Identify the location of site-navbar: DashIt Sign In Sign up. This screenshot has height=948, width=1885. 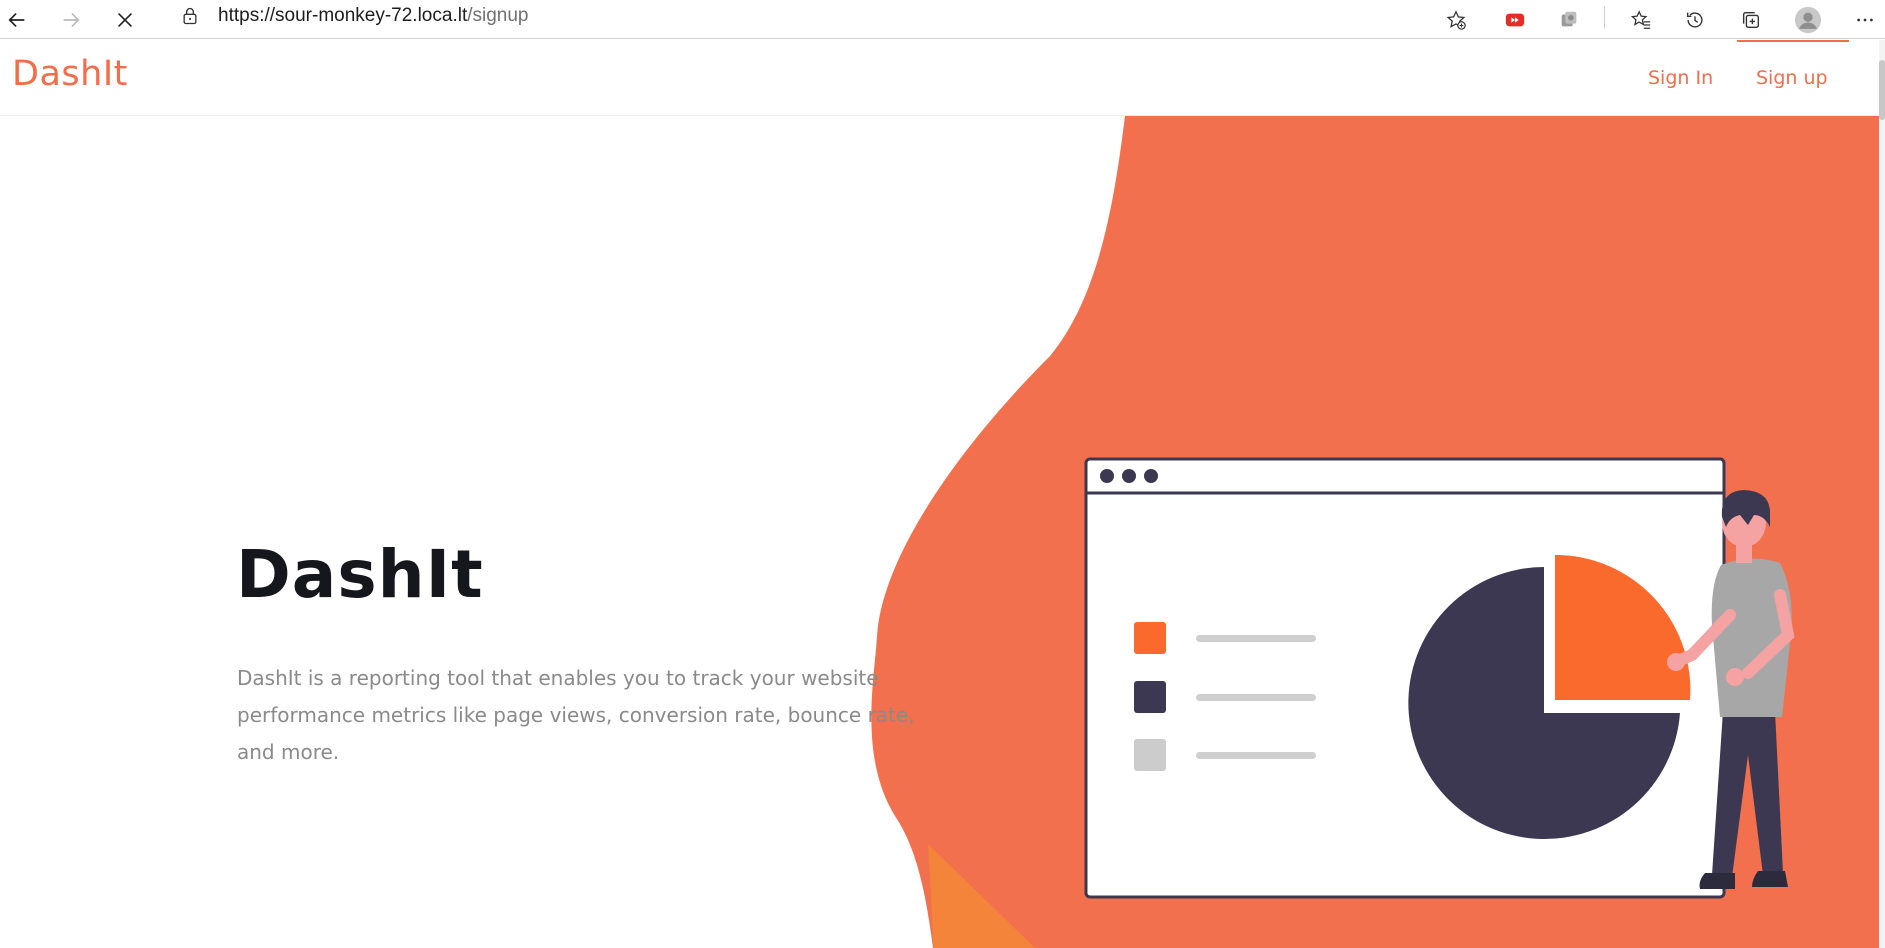
(942, 78).